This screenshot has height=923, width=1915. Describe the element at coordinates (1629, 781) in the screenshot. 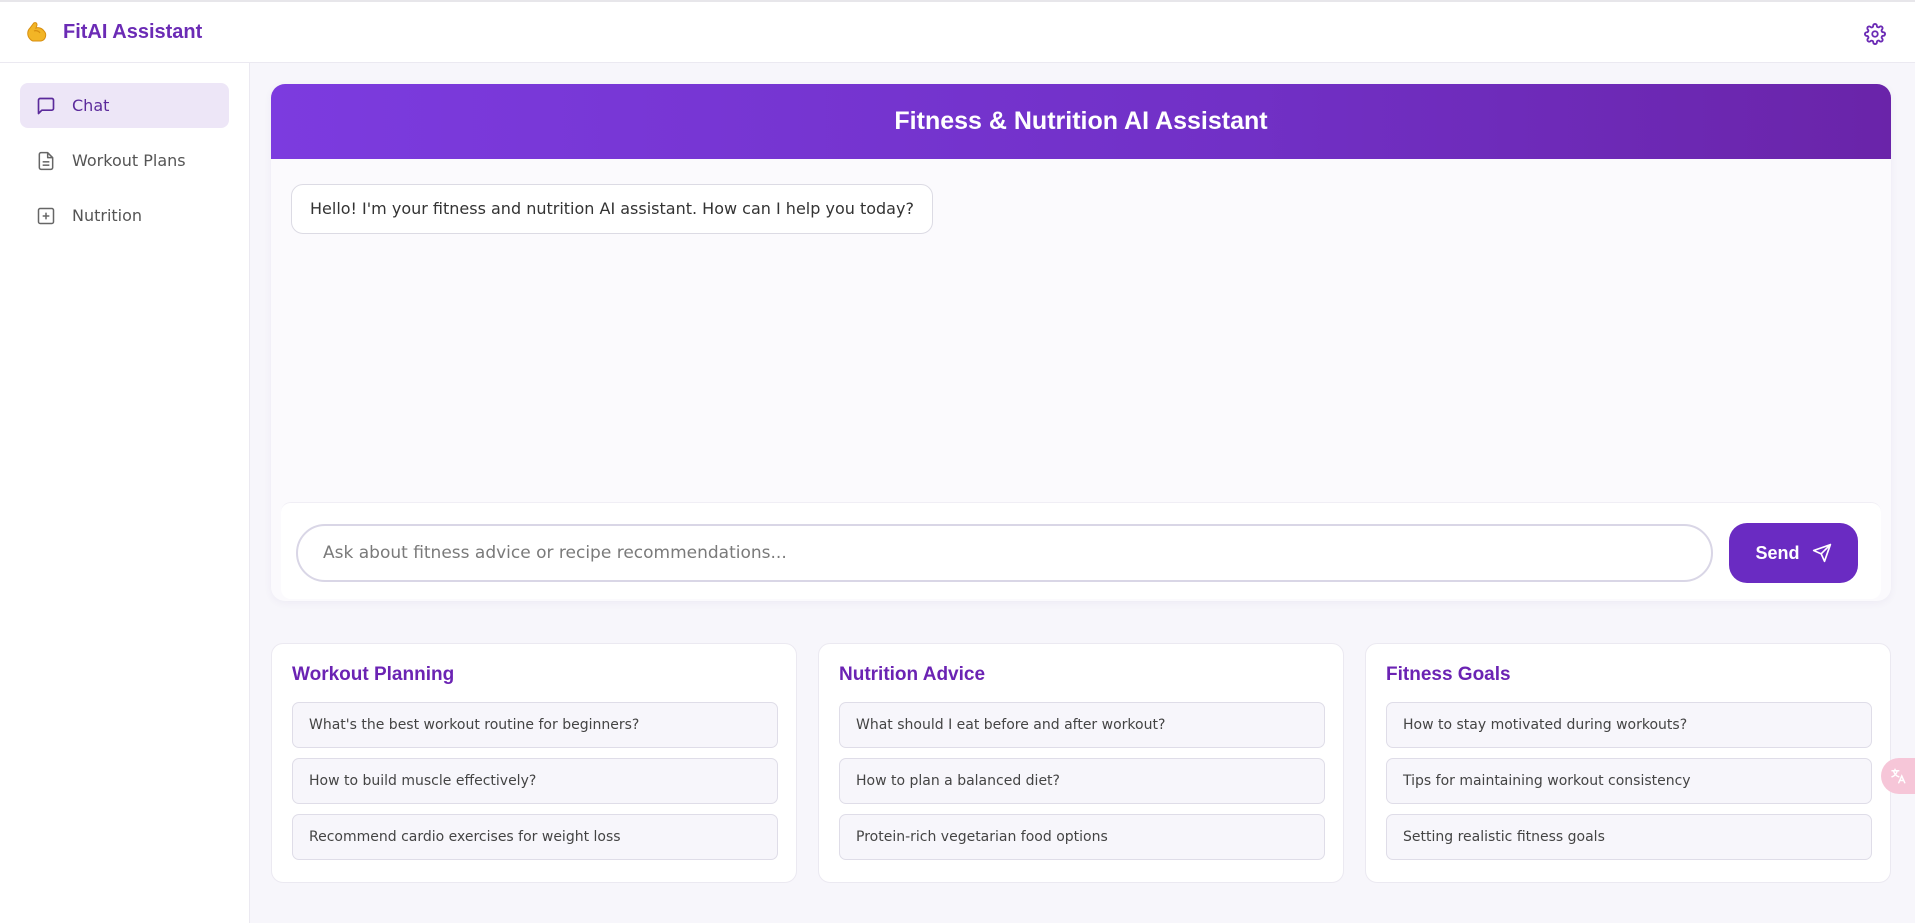

I see `suggestion-item: Tips for maintaining workout consistency` at that location.